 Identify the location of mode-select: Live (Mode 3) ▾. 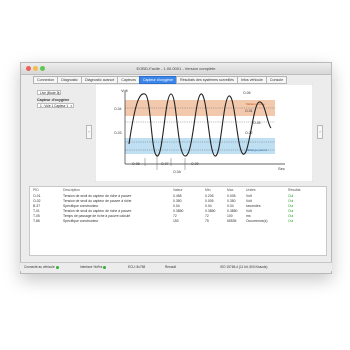
(49, 92).